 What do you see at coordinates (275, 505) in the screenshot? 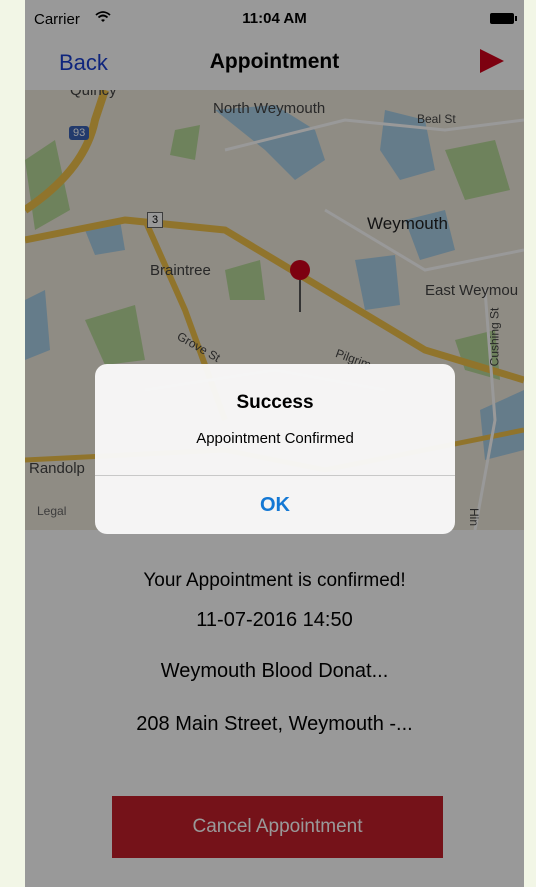
I see `alert-ok-button: OK` at bounding box center [275, 505].